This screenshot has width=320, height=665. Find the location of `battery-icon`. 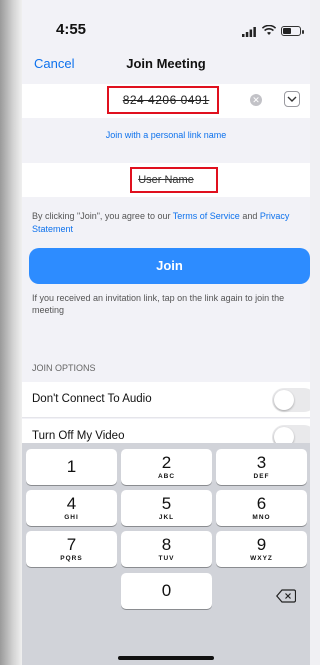

battery-icon is located at coordinates (292, 31).